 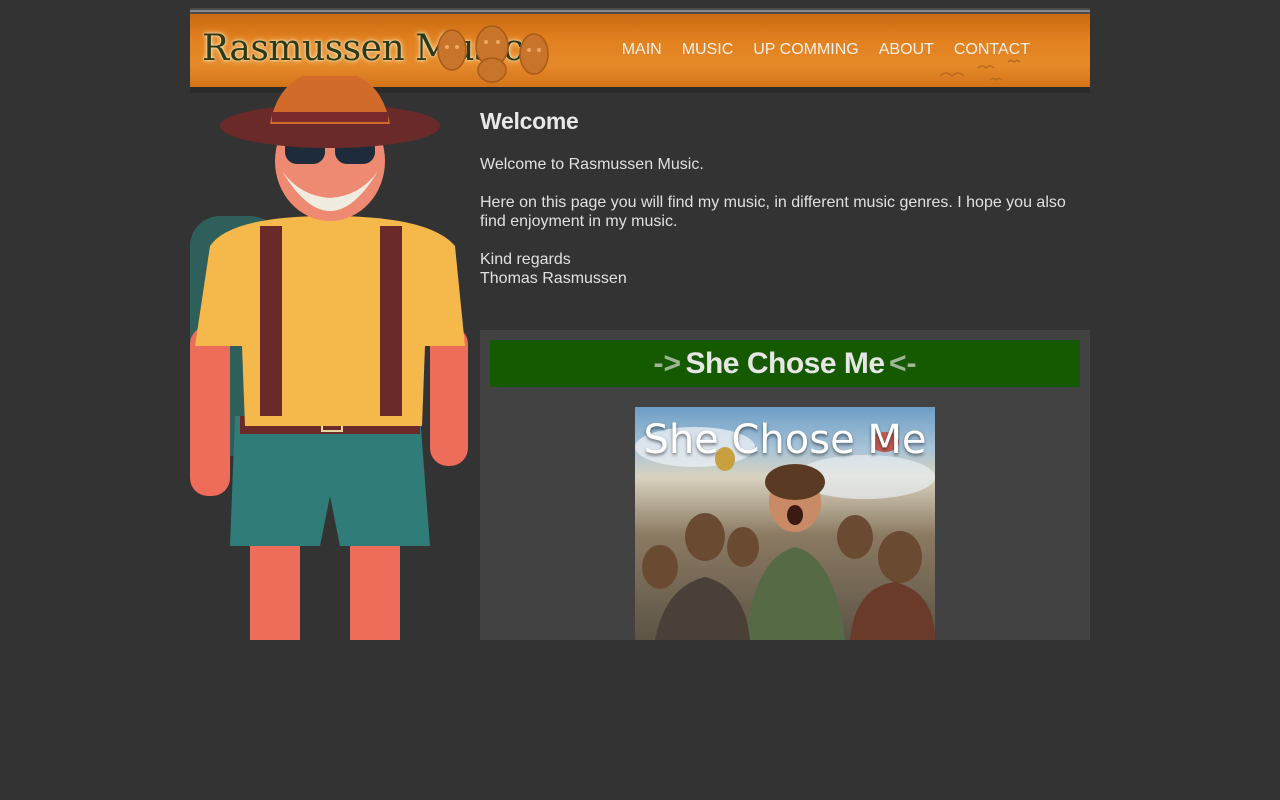 I want to click on nav-main: MAIN, so click(x=642, y=50).